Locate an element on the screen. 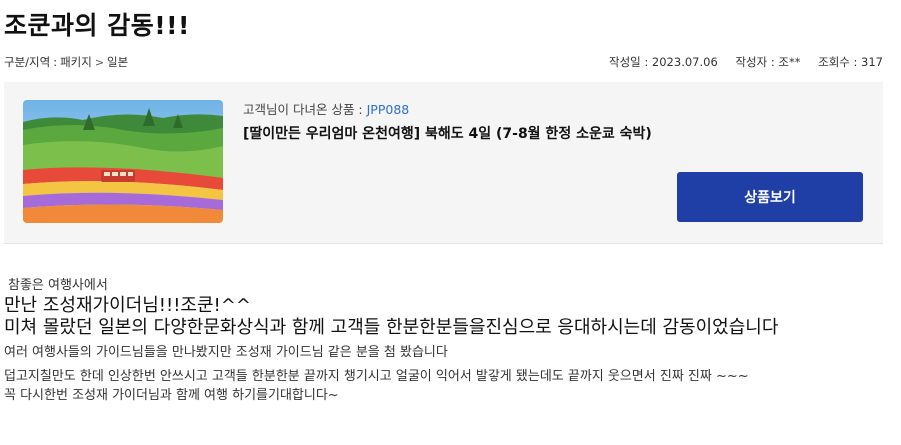 This screenshot has height=445, width=901. breadcrumb-category: 구분/지역 is located at coordinates (27, 62).